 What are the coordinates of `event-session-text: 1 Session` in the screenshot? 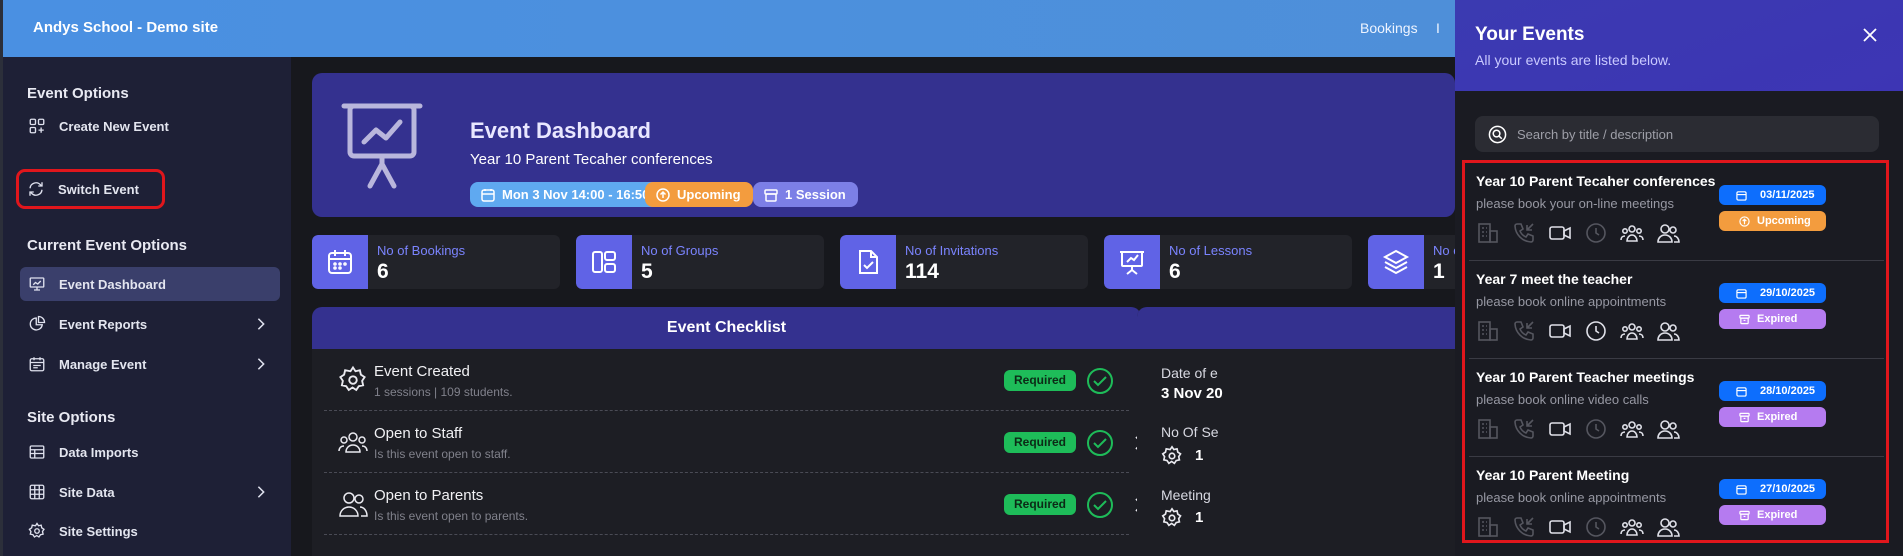 It's located at (815, 194).